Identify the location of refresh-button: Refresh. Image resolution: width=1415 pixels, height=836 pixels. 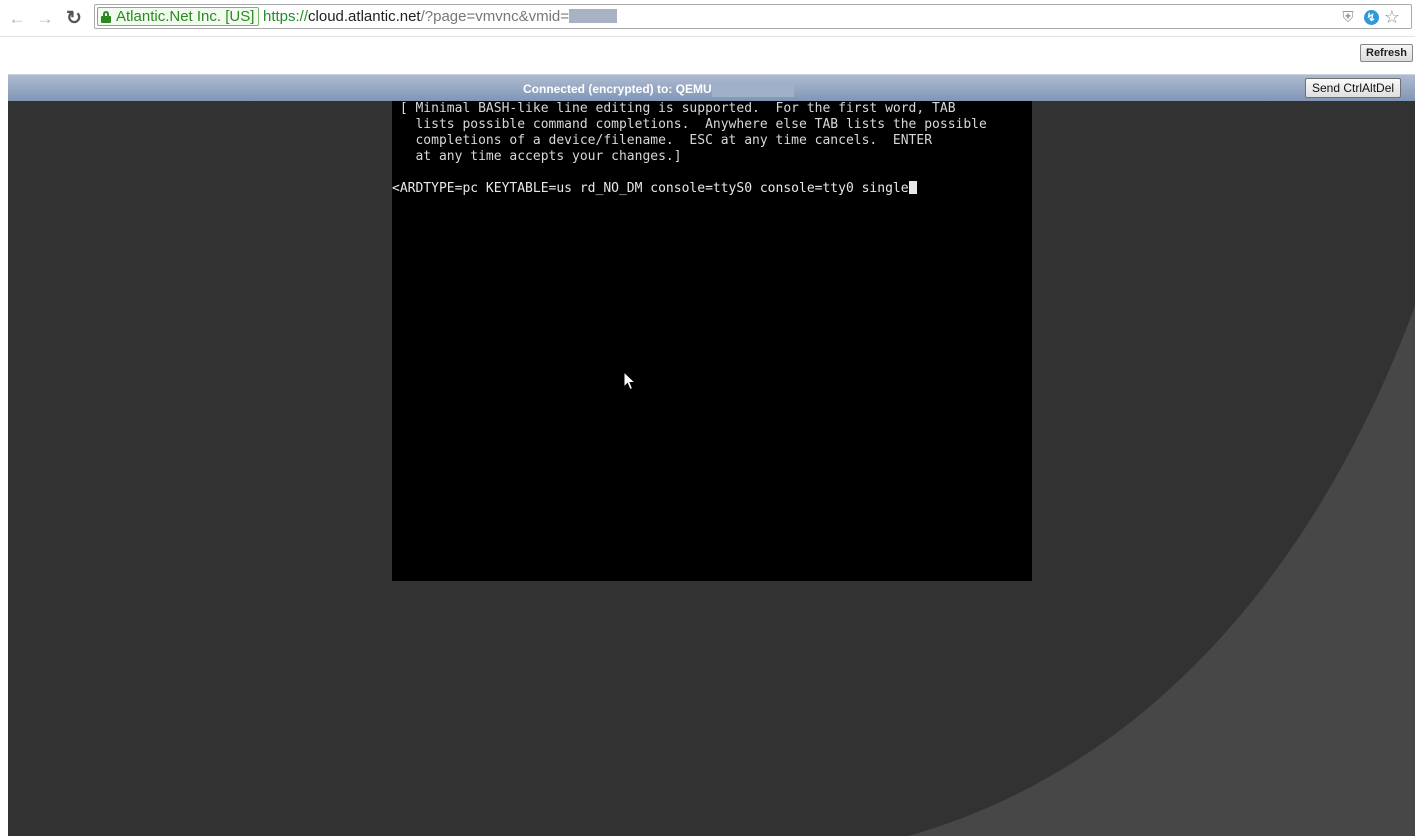
(1386, 53).